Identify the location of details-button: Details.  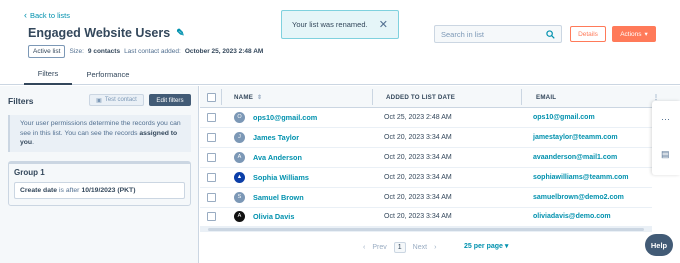
(588, 34).